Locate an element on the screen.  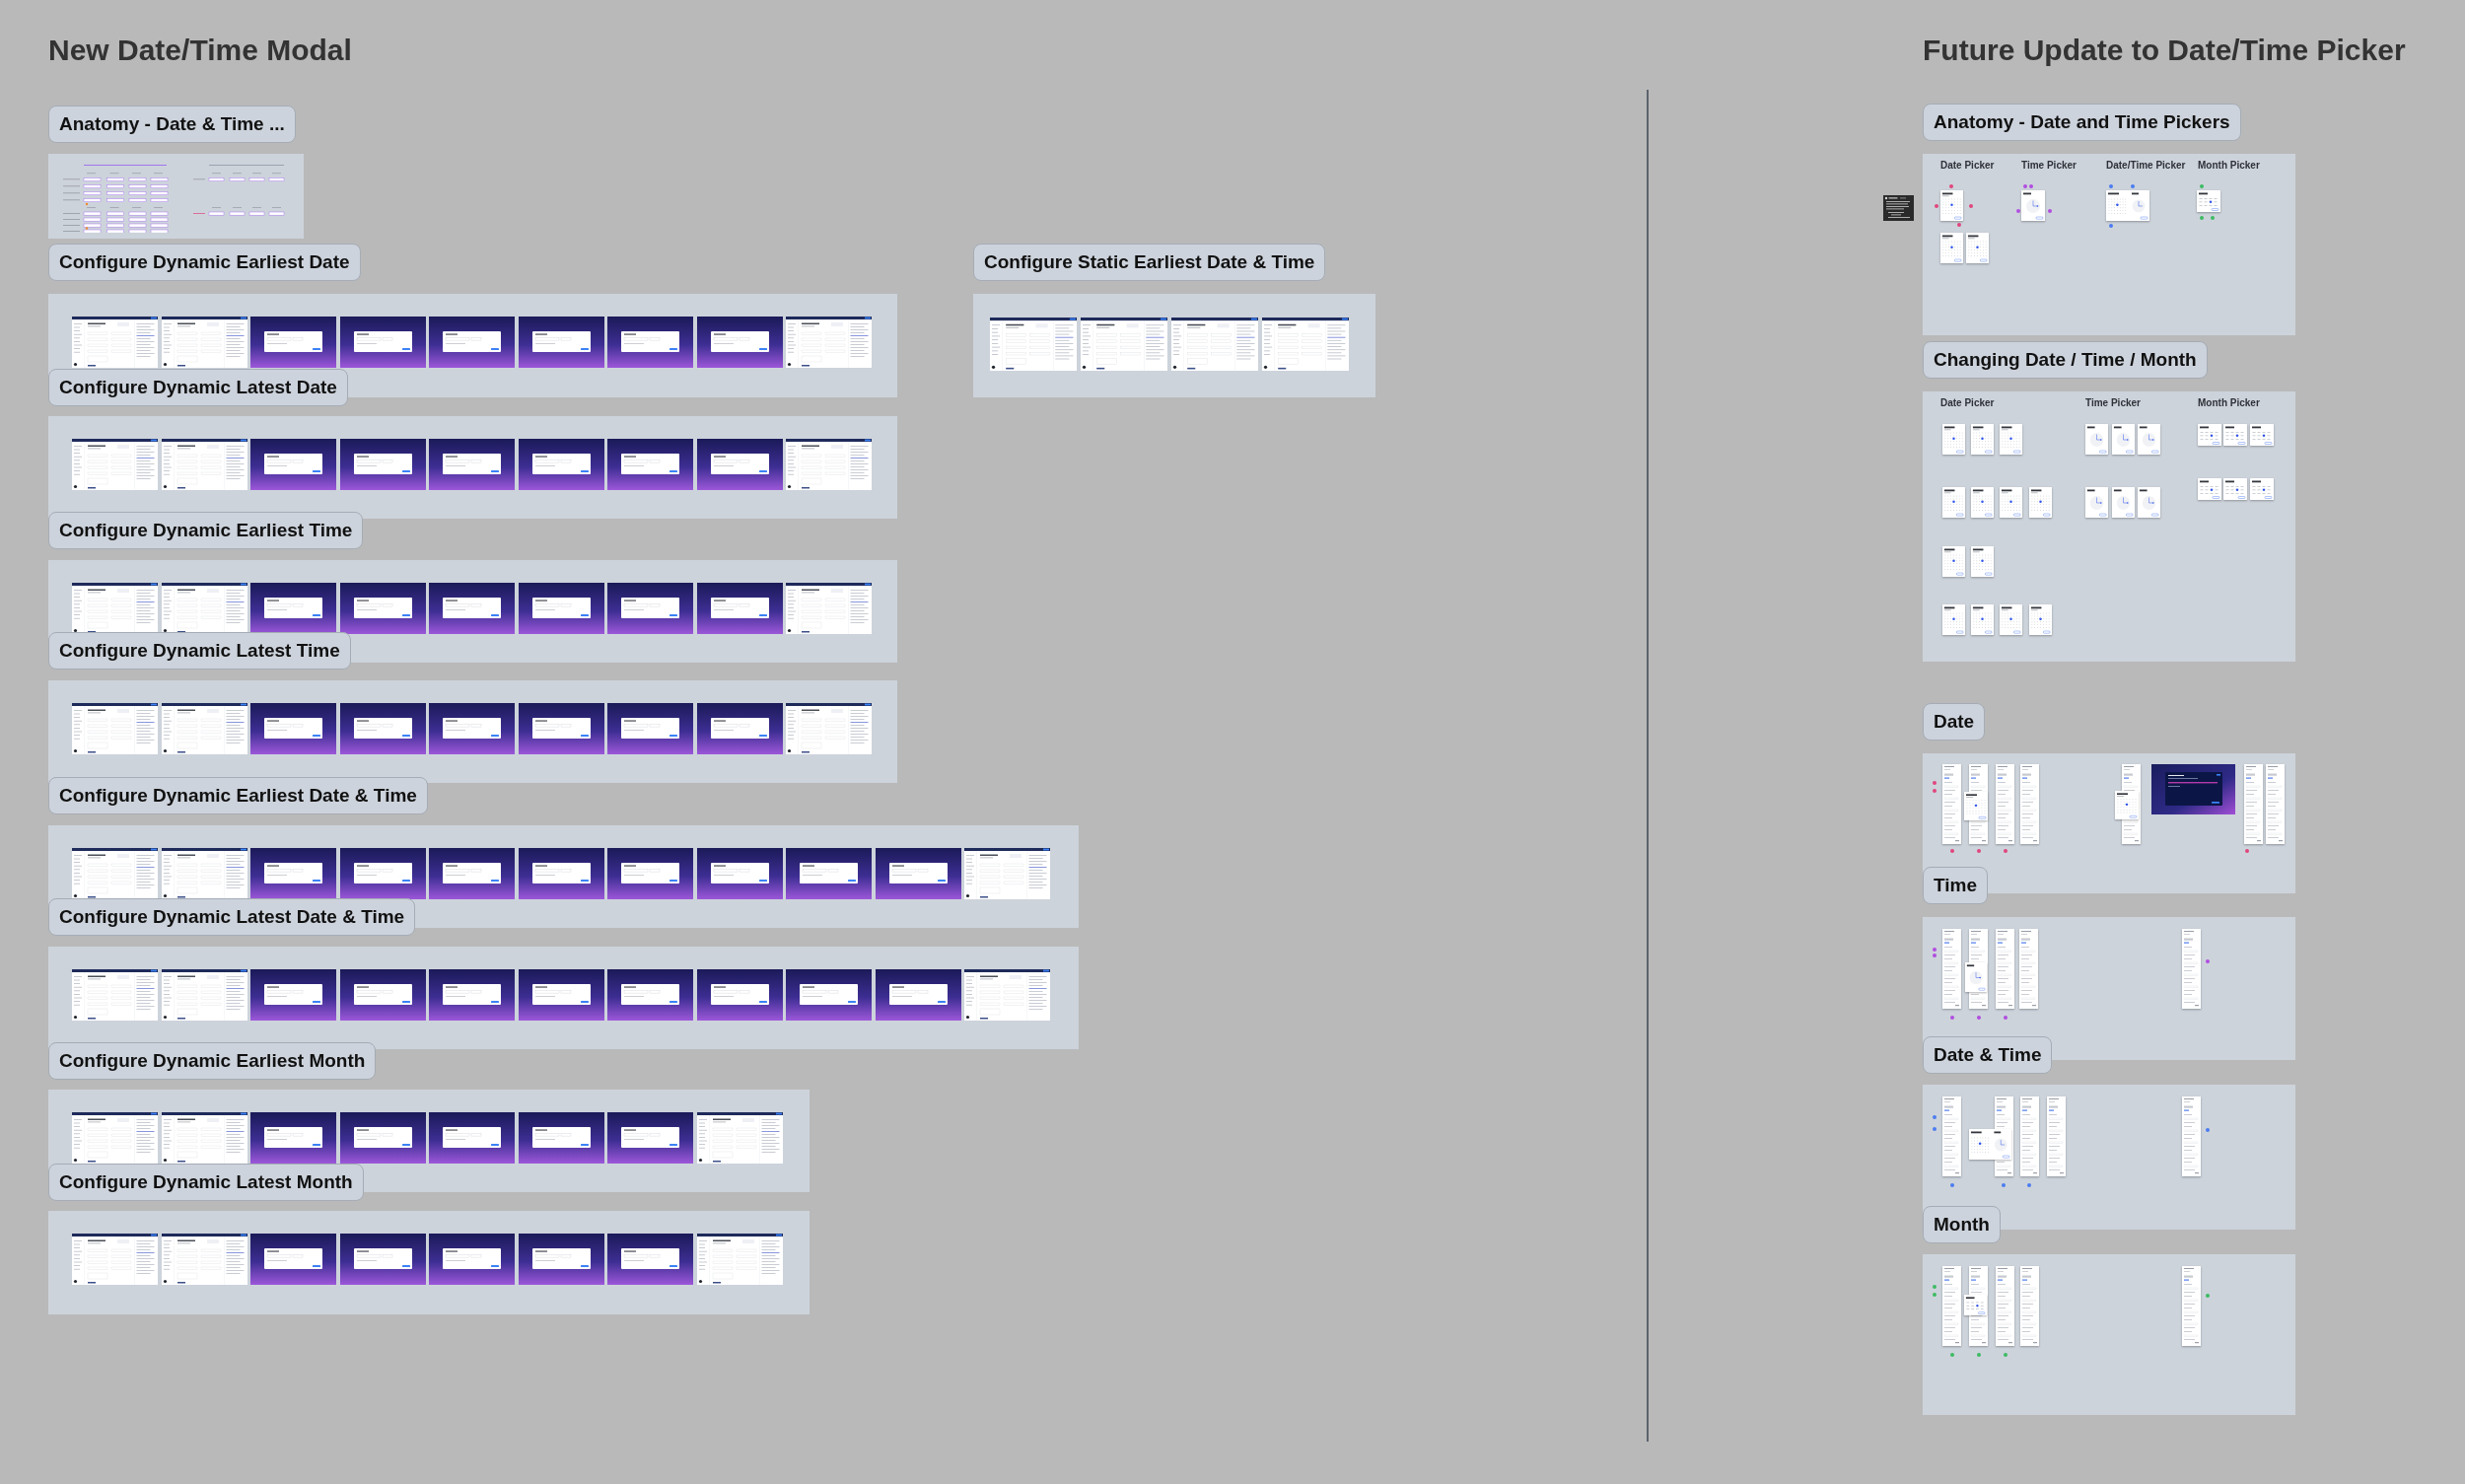
section-label: Time is located at coordinates (1955, 885).